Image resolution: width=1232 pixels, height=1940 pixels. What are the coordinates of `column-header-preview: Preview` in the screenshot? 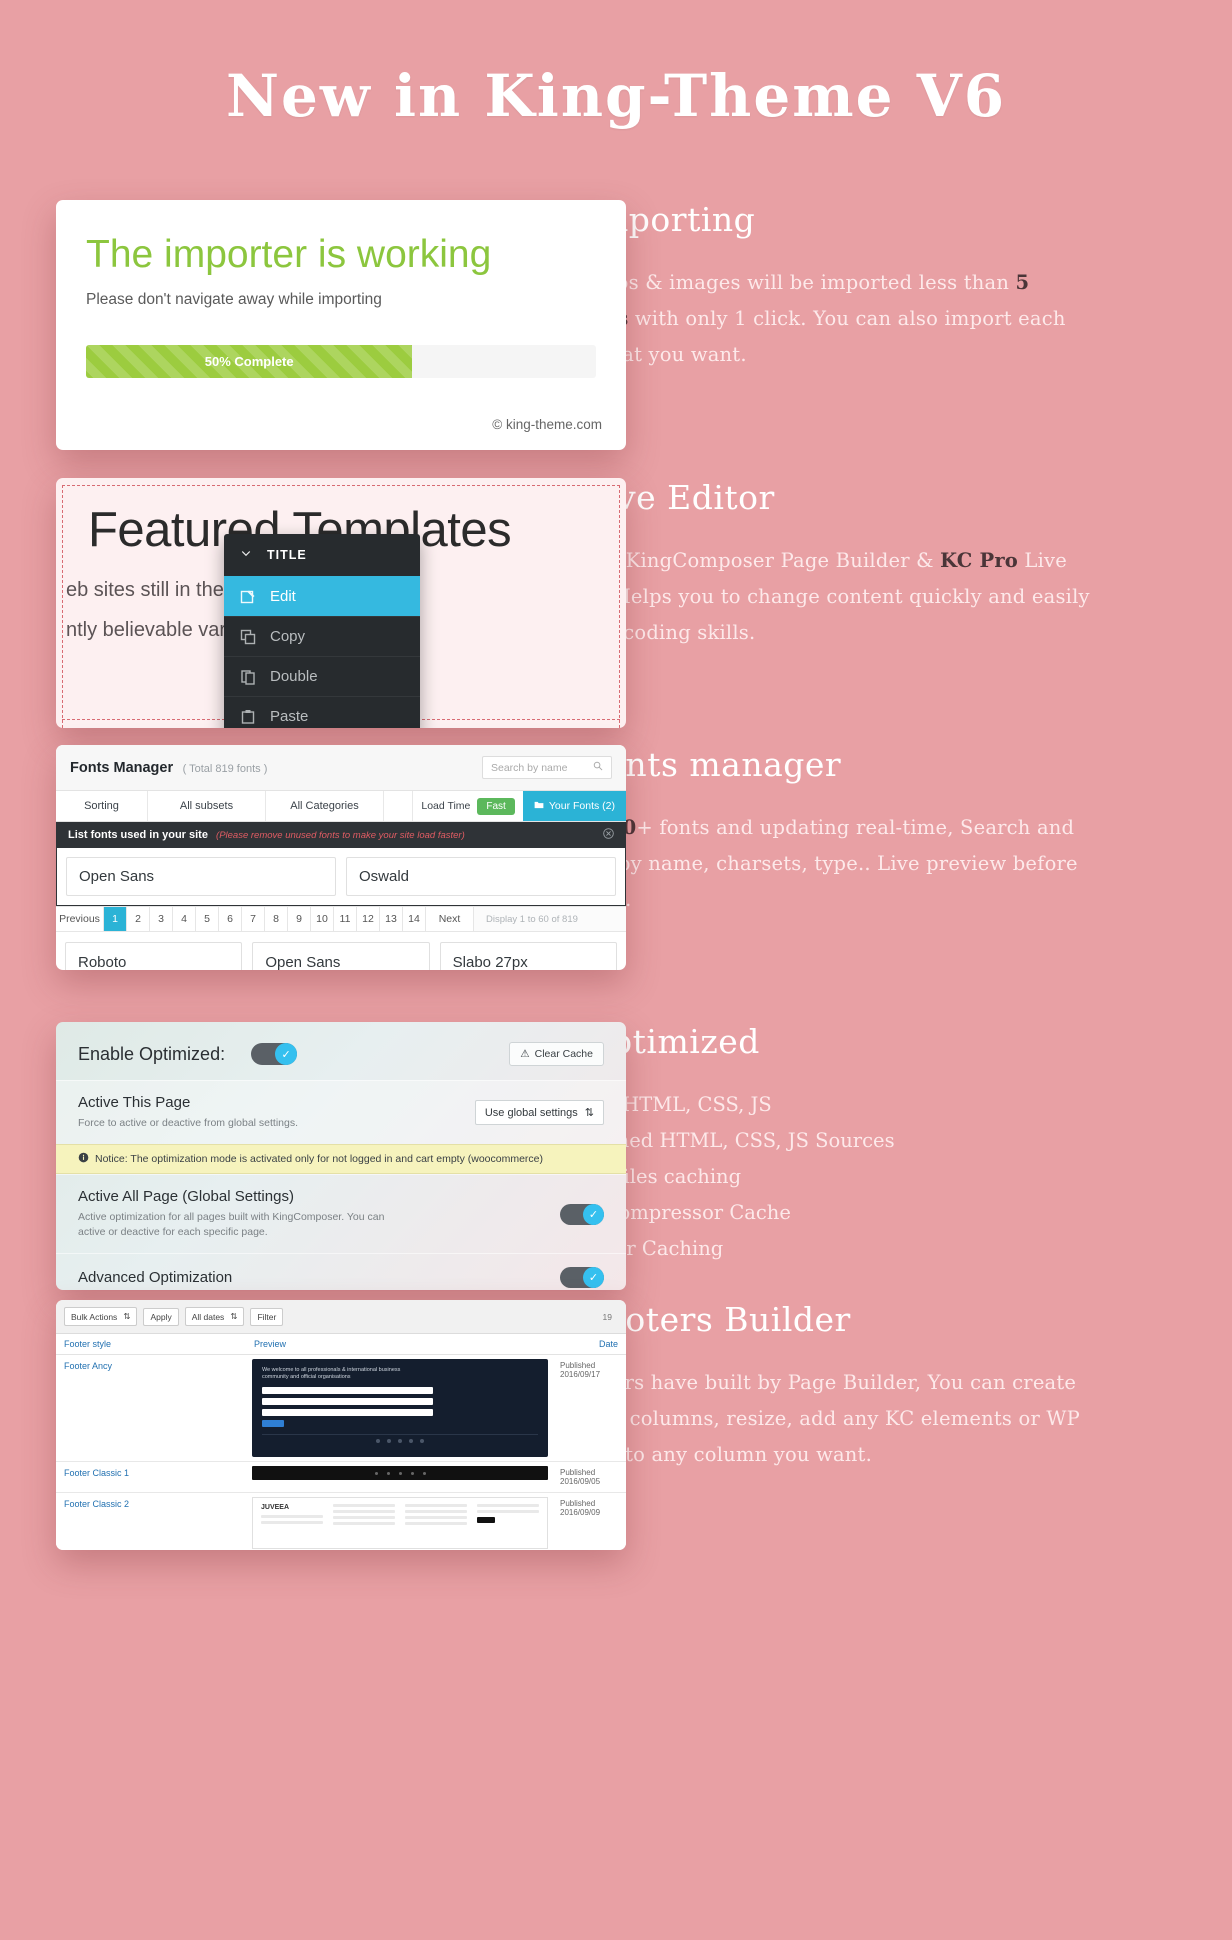 It's located at (270, 1344).